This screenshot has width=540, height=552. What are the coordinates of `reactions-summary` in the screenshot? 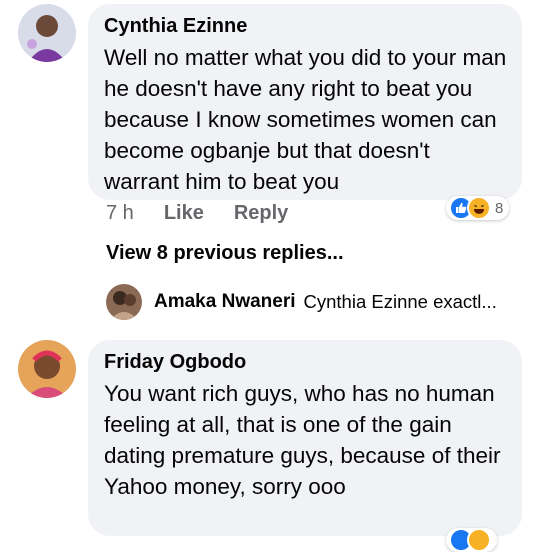 It's located at (471, 540).